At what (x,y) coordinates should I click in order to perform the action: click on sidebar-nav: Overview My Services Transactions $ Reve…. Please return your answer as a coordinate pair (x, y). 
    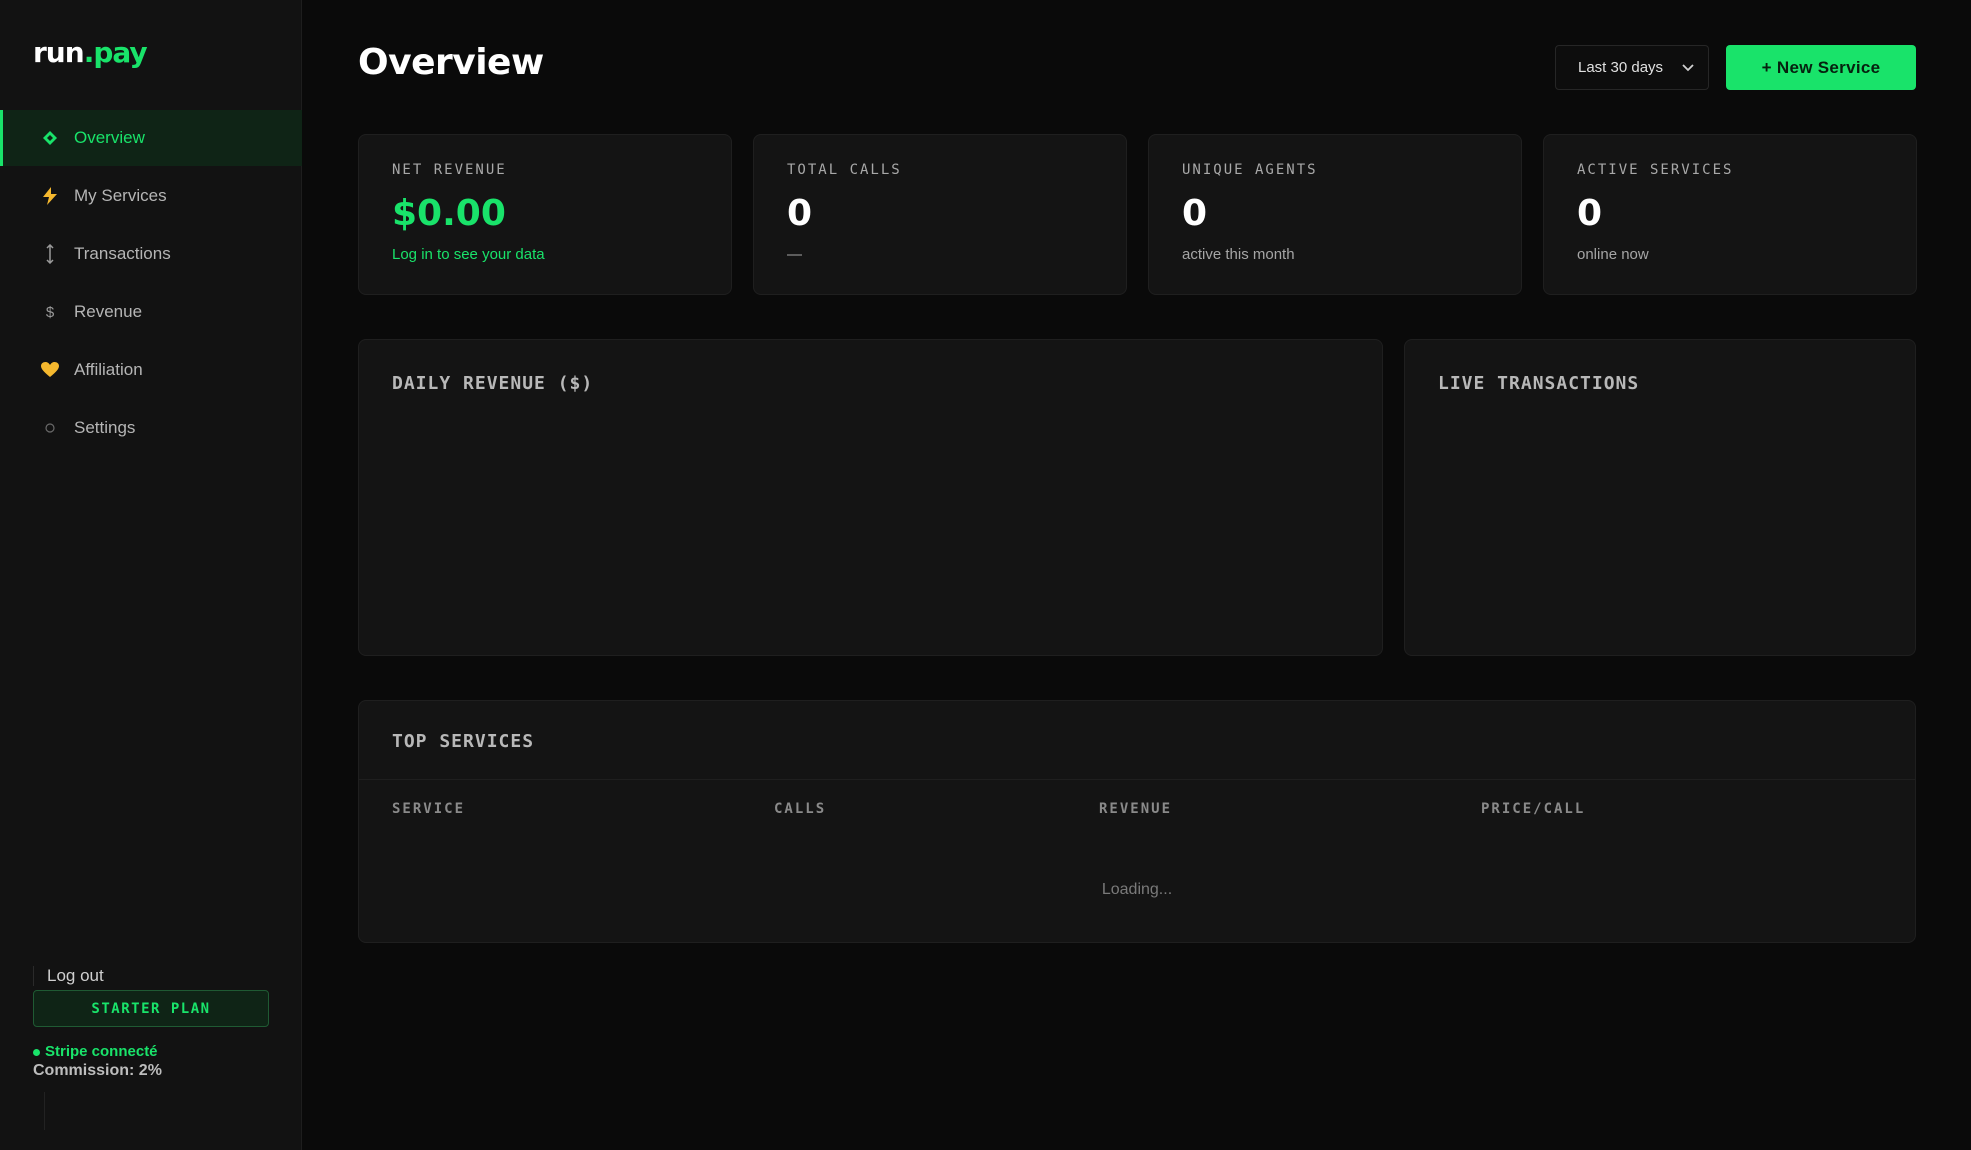
    Looking at the image, I should click on (151, 284).